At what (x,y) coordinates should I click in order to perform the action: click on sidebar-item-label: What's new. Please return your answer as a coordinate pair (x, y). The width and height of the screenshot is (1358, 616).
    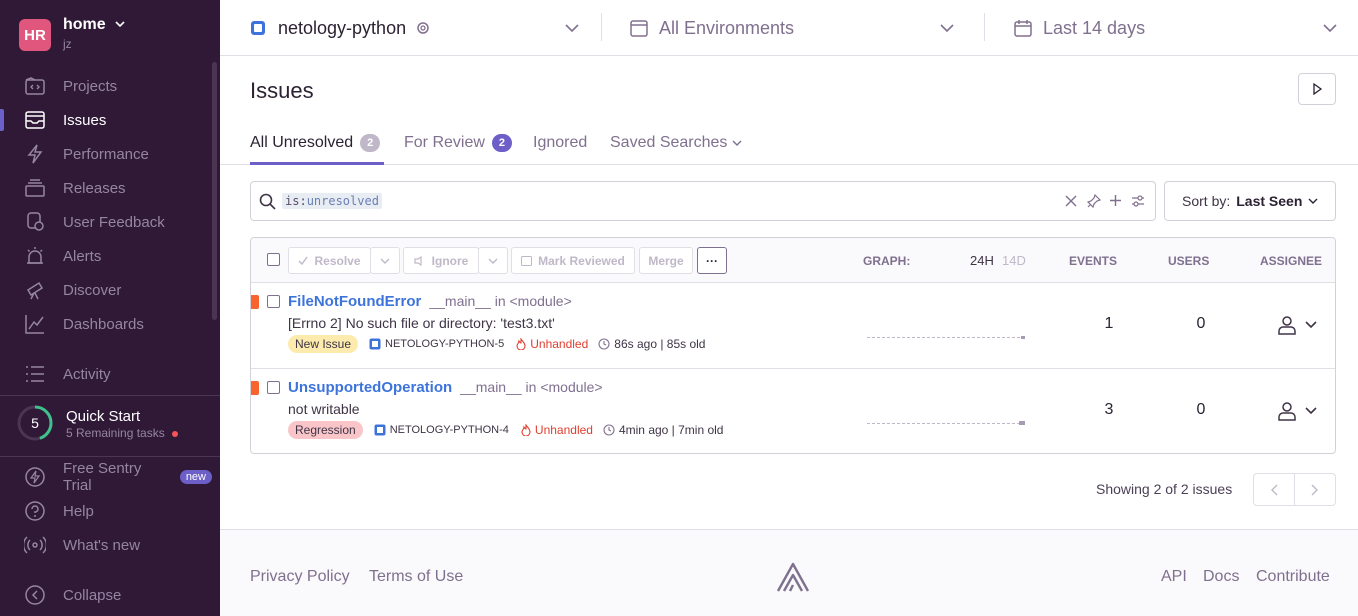
    Looking at the image, I should click on (102, 545).